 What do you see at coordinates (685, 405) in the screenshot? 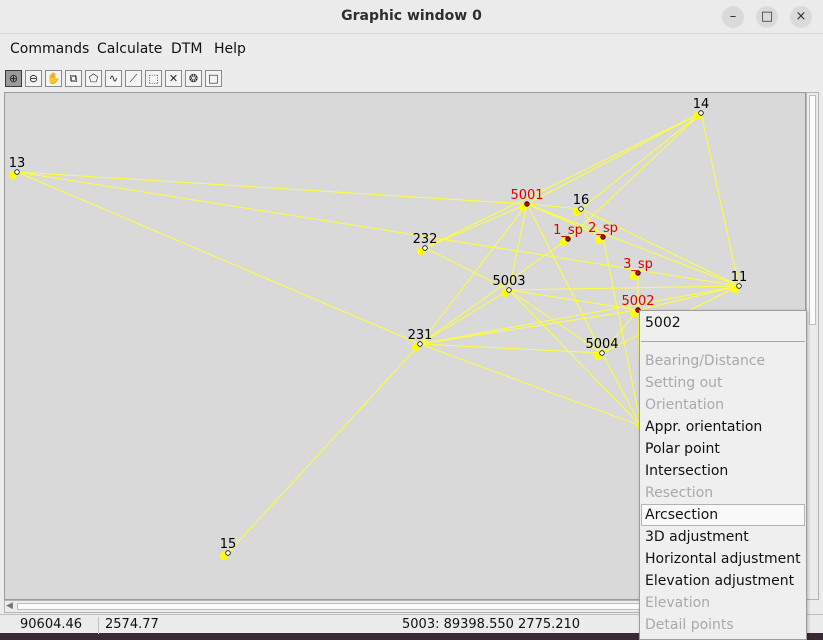
I see `menu-item-orientation: Orientation` at bounding box center [685, 405].